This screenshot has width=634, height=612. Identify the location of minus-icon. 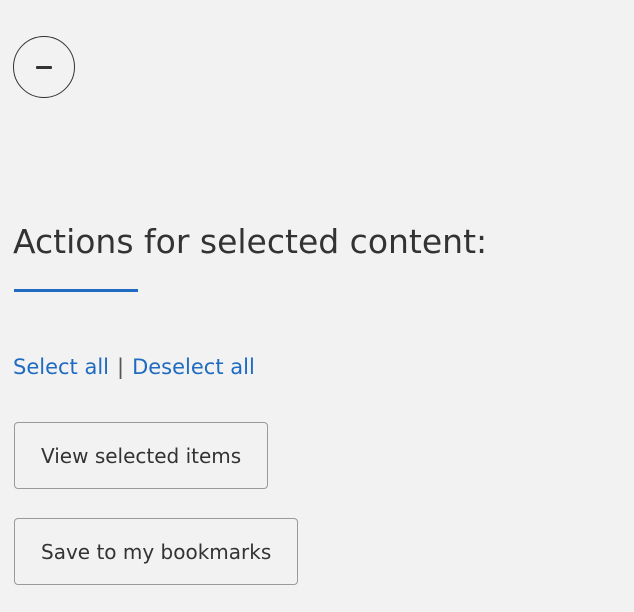
(44, 67).